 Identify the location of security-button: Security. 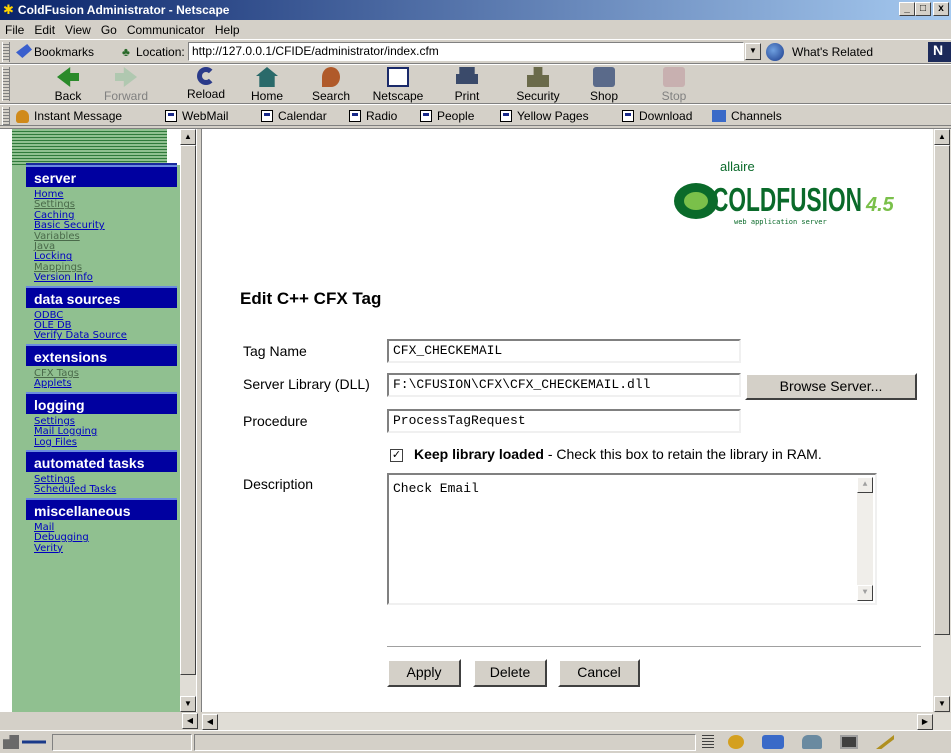
(538, 85).